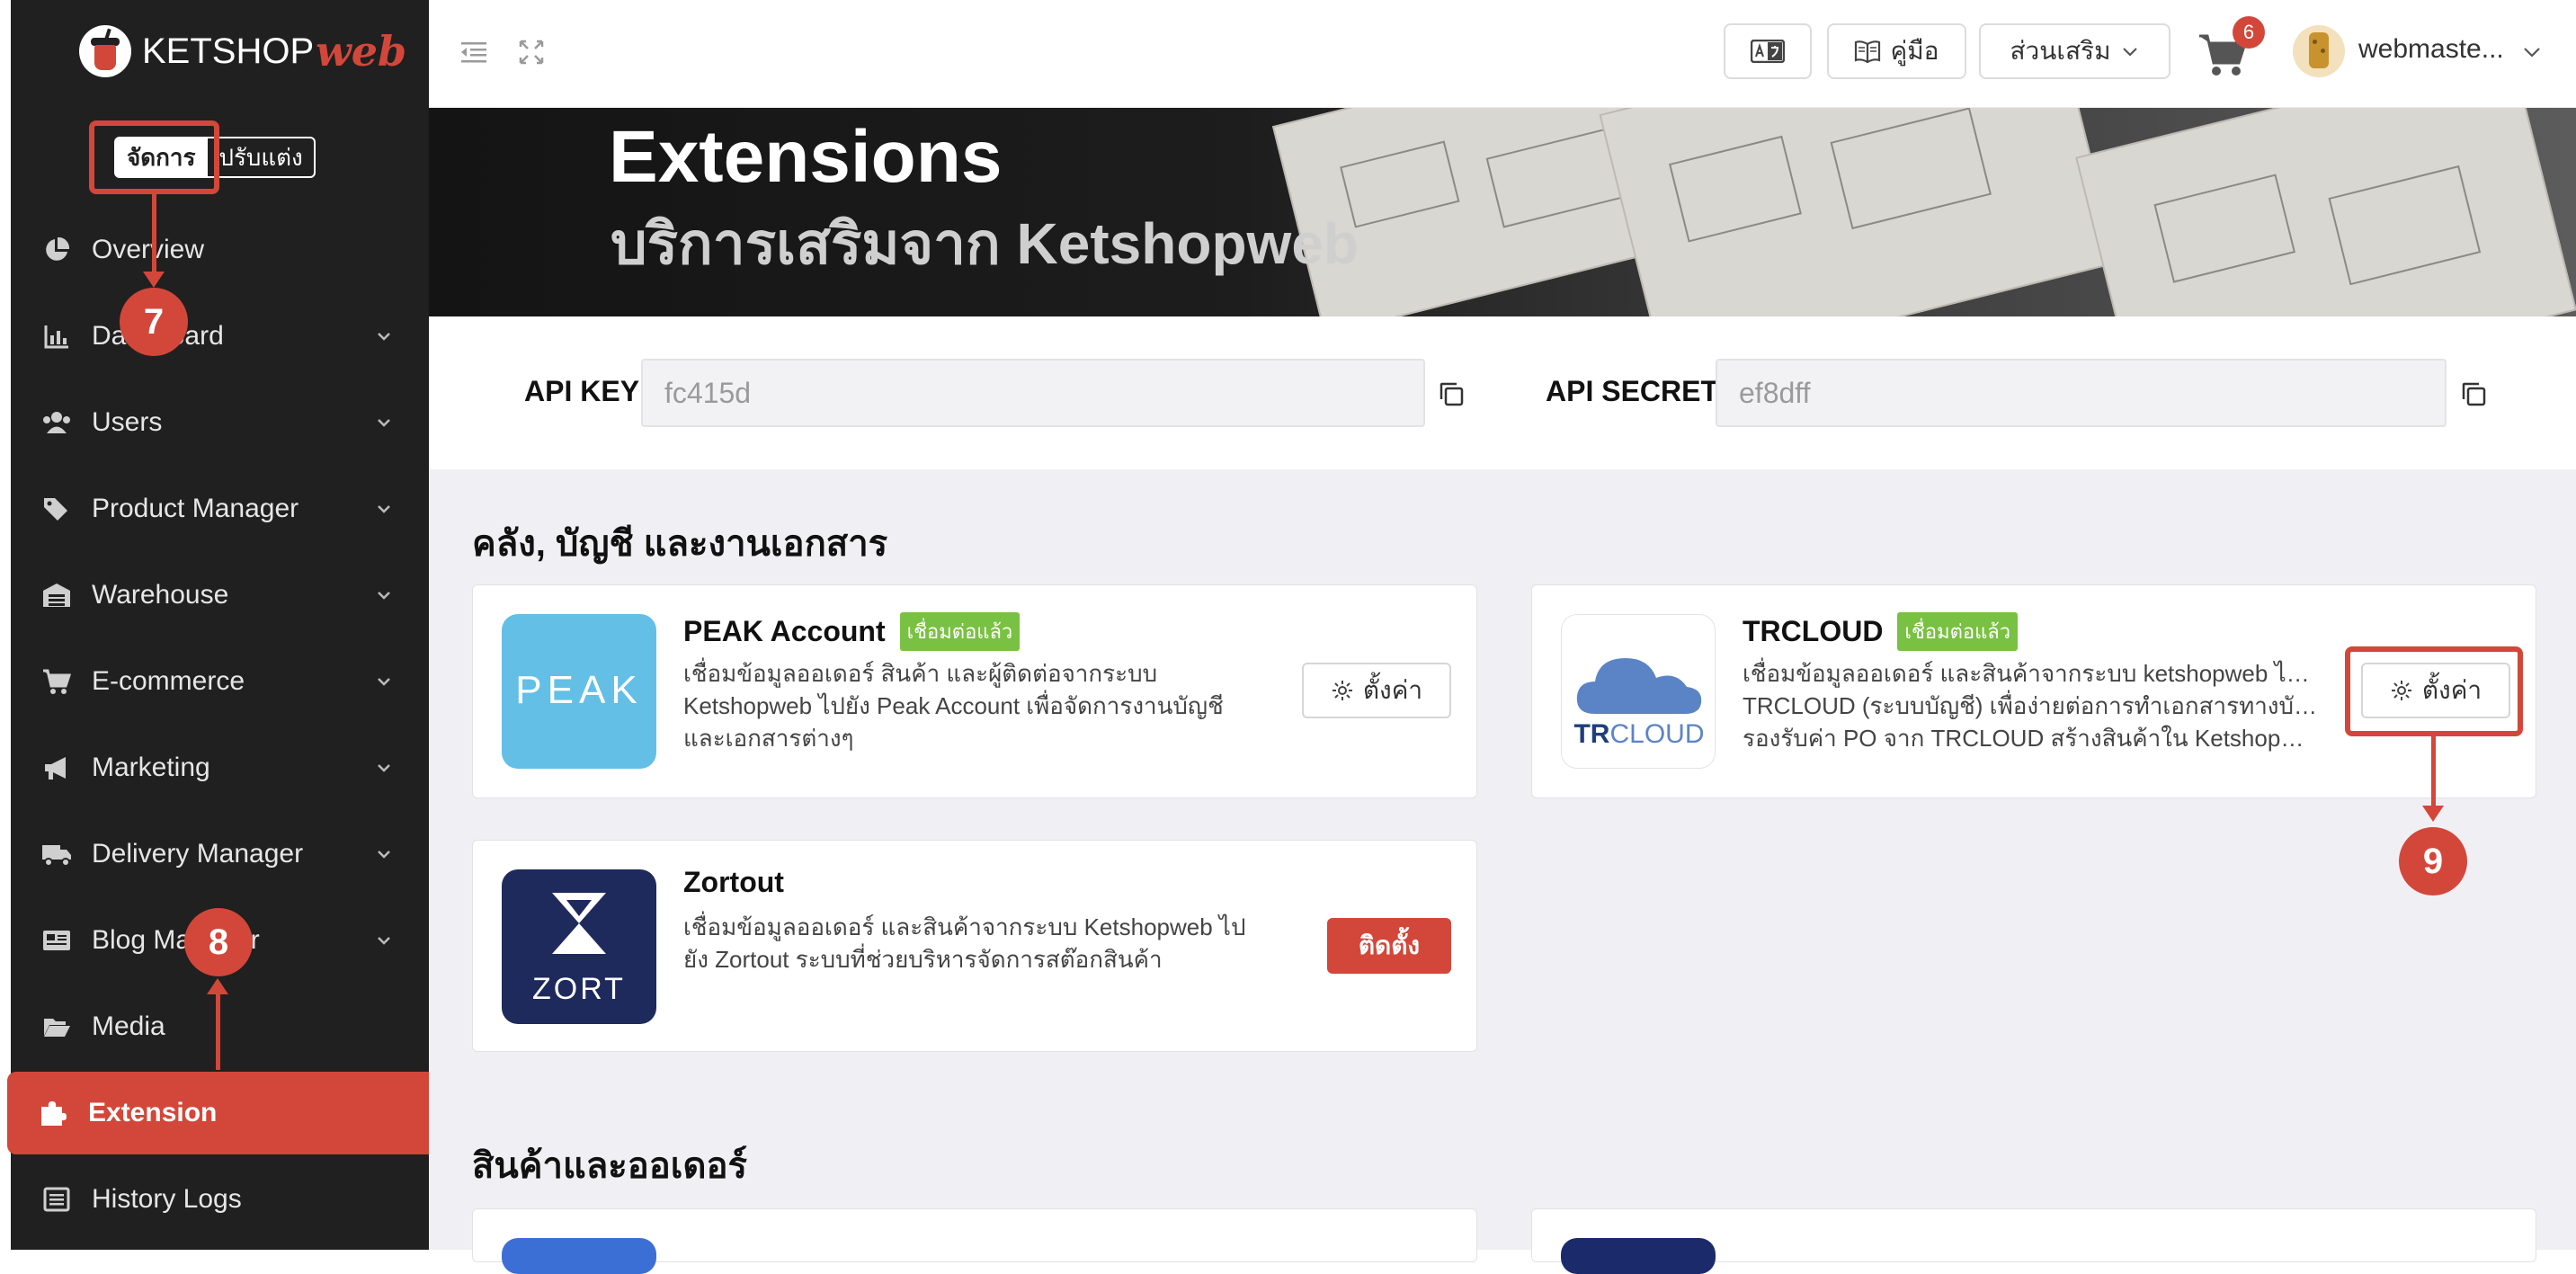 This screenshot has height=1274, width=2576. What do you see at coordinates (362, 51) in the screenshot?
I see `brand-accent: web` at bounding box center [362, 51].